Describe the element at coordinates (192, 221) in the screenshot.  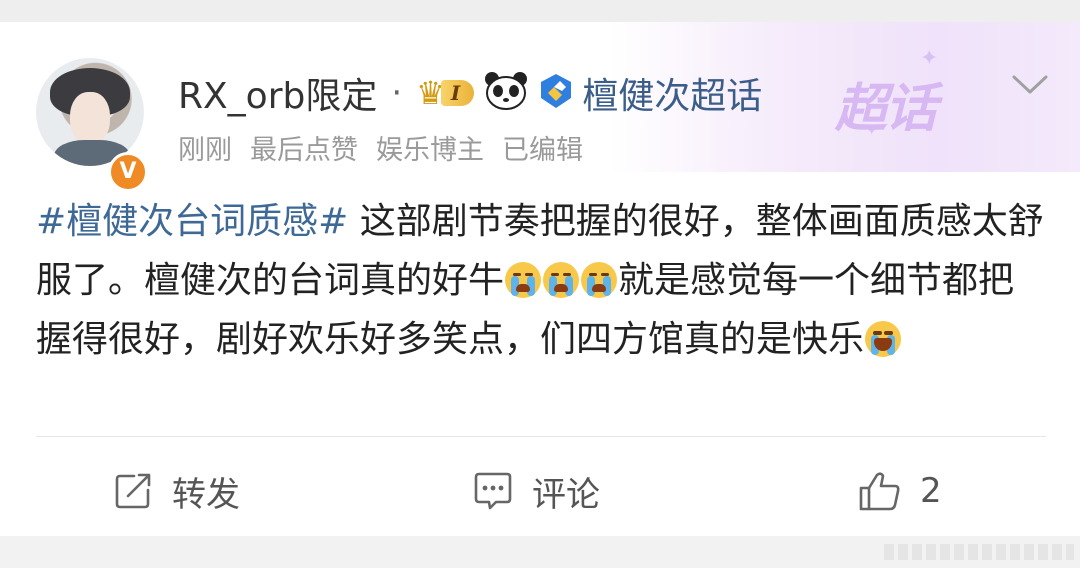
I see `hashtag-link: #檀健次台词质感#` at that location.